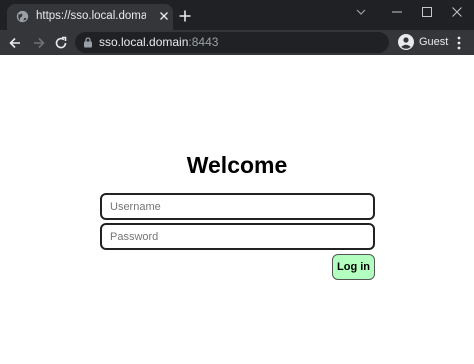 The image size is (474, 364). What do you see at coordinates (164, 16) in the screenshot?
I see `close-tab-icon` at bounding box center [164, 16].